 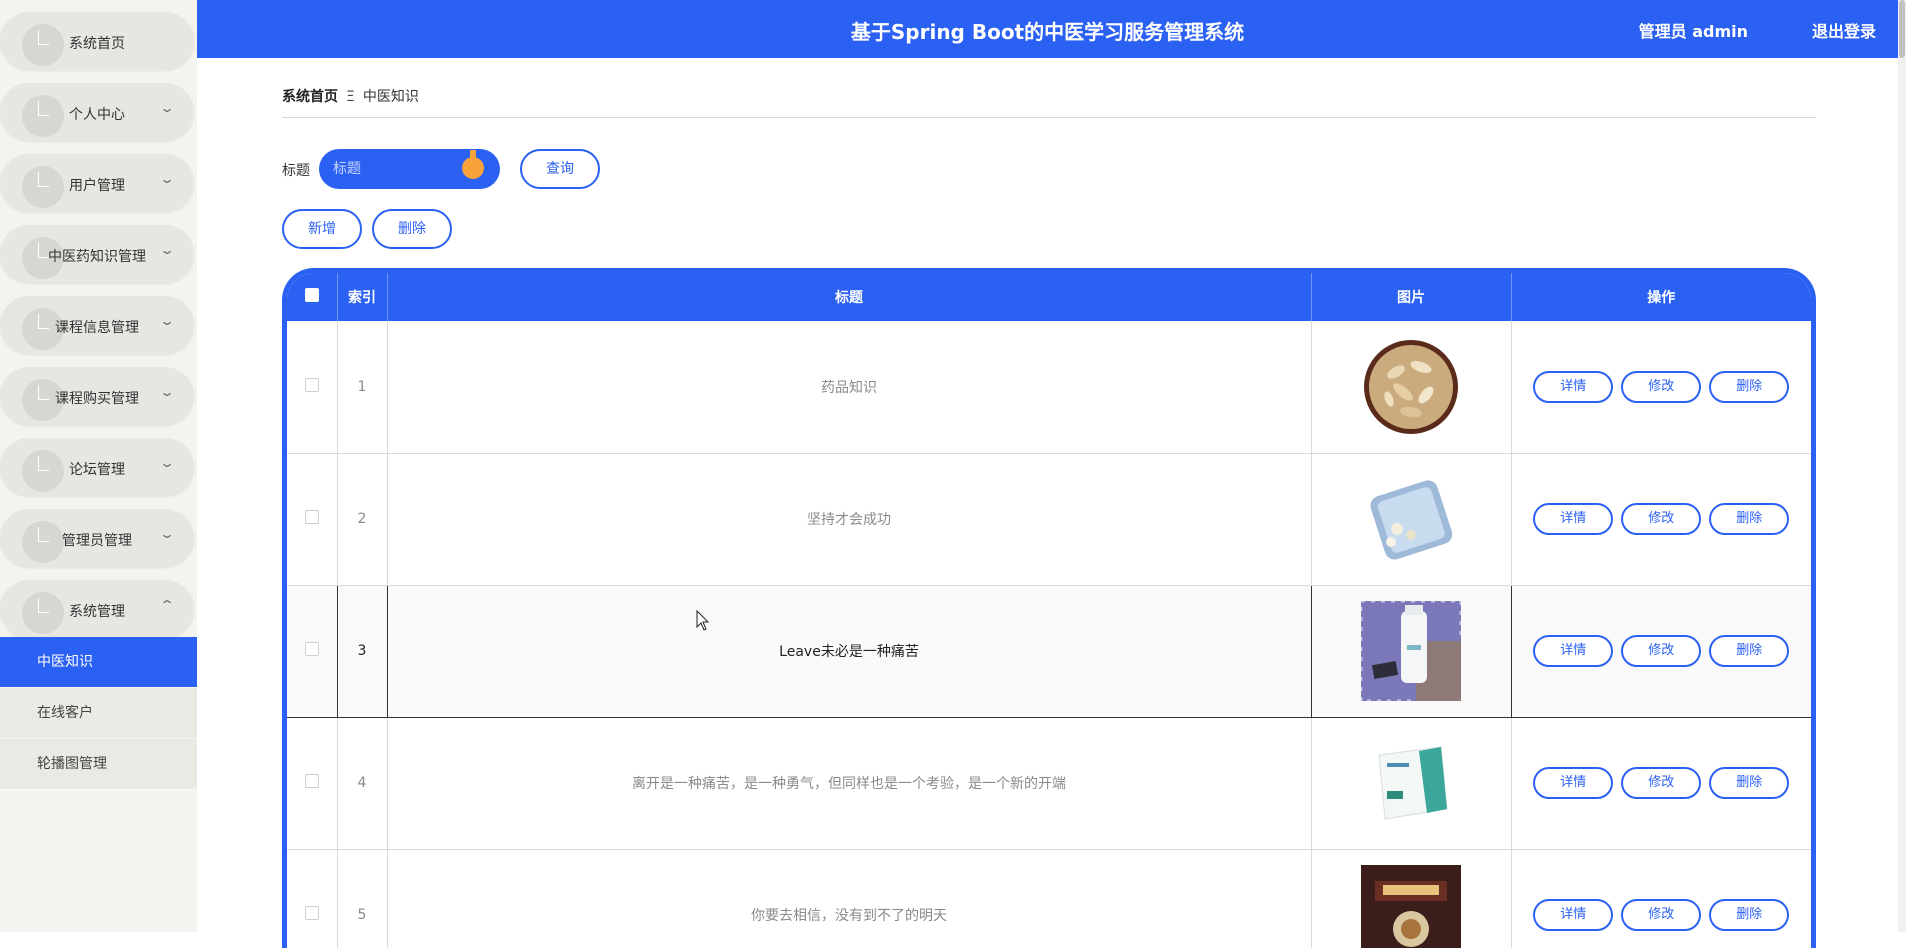 What do you see at coordinates (362, 387) in the screenshot?
I see `row-index: 1` at bounding box center [362, 387].